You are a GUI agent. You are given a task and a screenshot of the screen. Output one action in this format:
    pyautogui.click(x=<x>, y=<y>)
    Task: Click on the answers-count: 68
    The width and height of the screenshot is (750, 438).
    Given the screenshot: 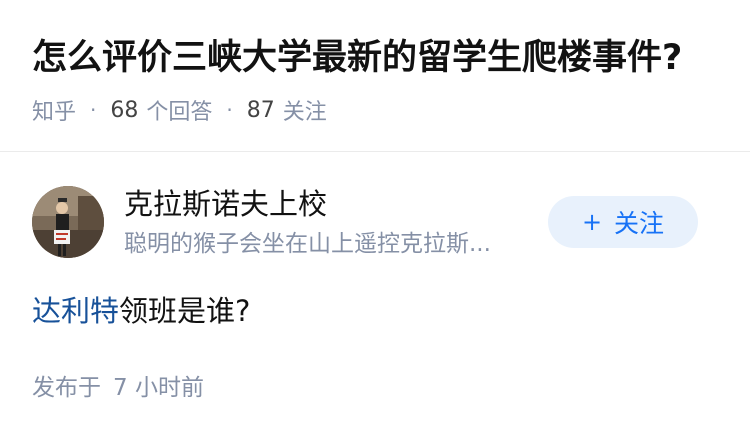 What is the action you would take?
    pyautogui.click(x=124, y=110)
    